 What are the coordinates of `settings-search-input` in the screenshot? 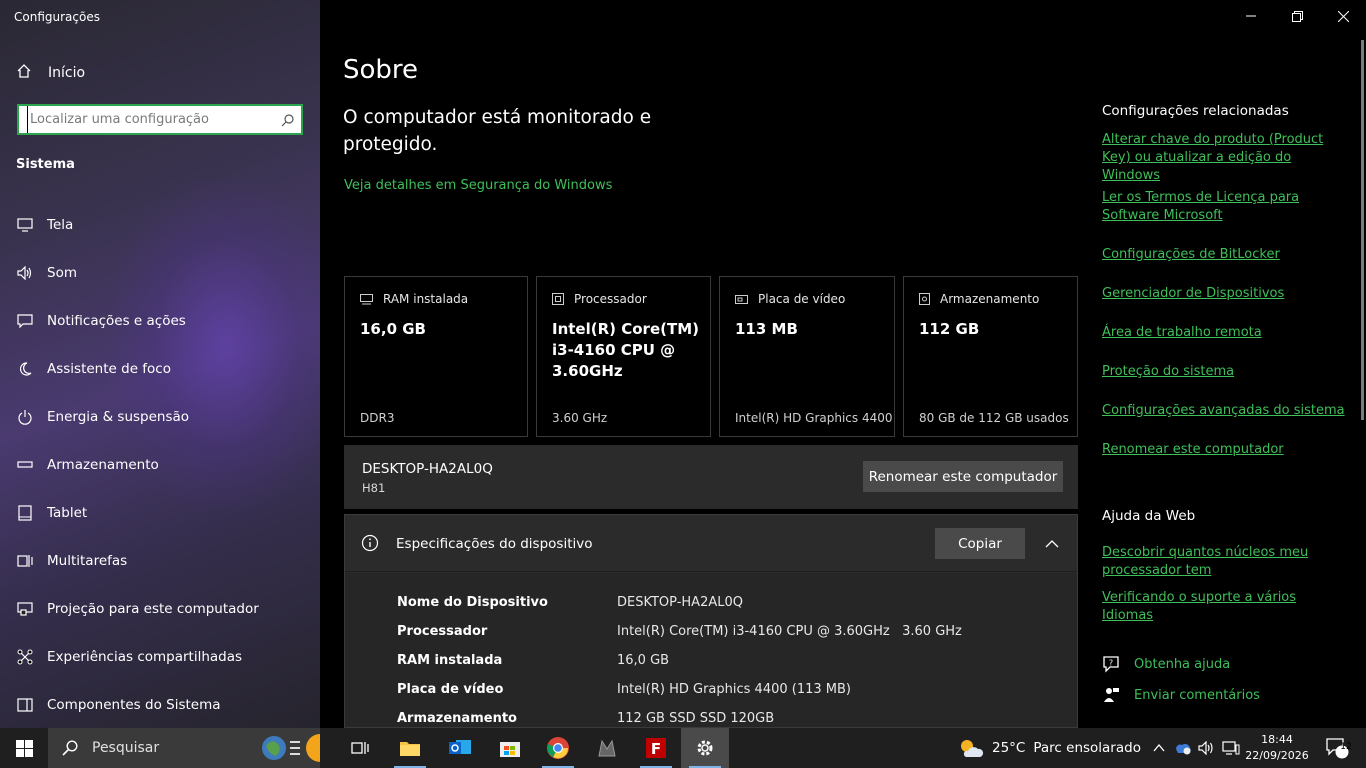 It's located at (151, 119).